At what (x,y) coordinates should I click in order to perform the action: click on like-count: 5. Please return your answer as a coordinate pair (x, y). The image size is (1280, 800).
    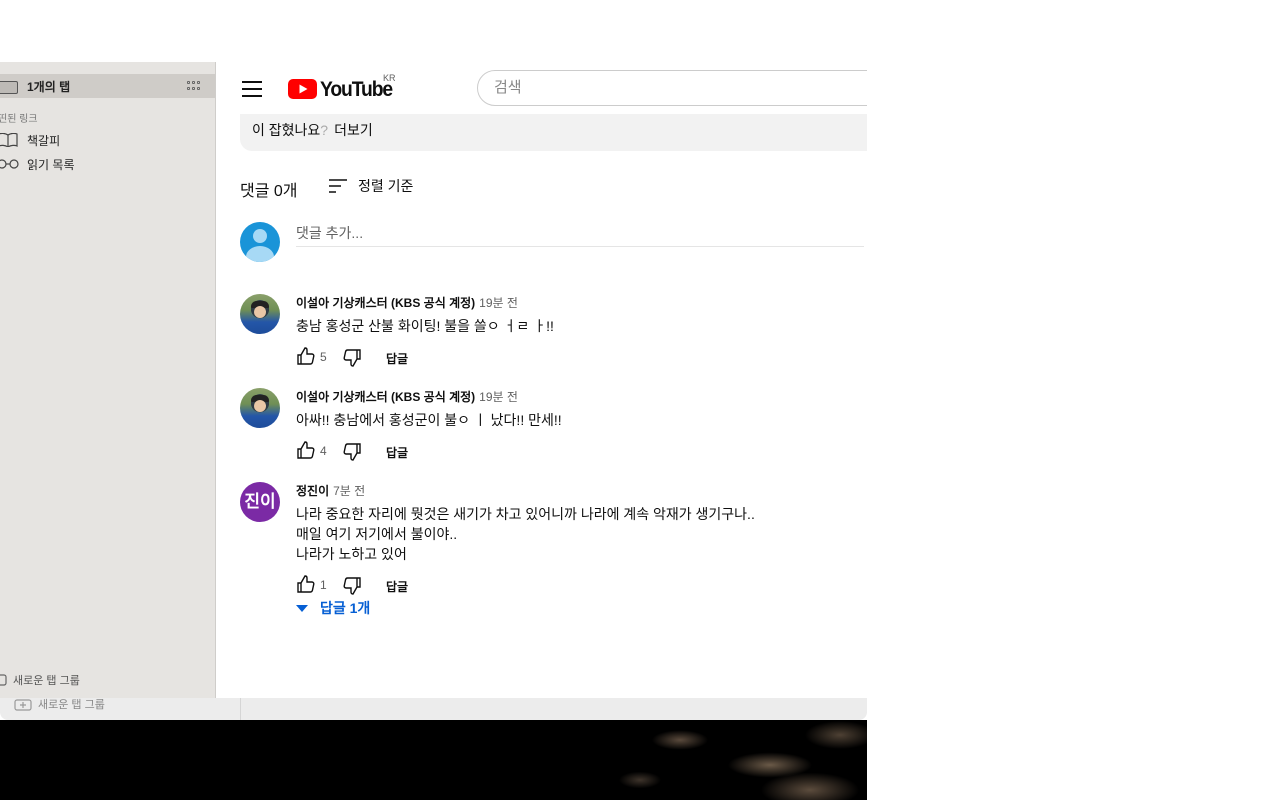
    Looking at the image, I should click on (323, 357).